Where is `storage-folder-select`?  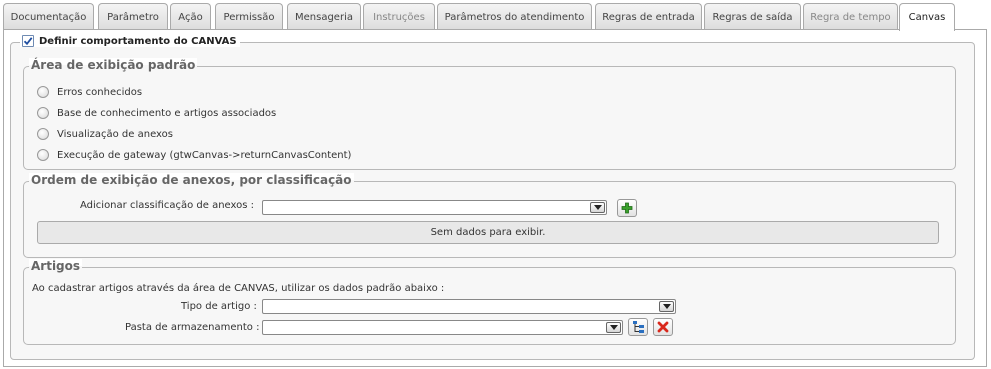
storage-folder-select is located at coordinates (442, 327).